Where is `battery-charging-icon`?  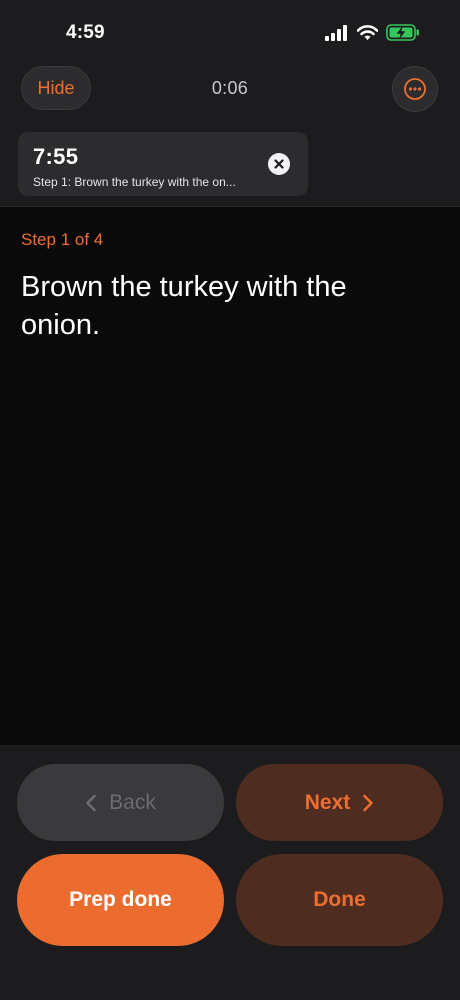 battery-charging-icon is located at coordinates (402, 32).